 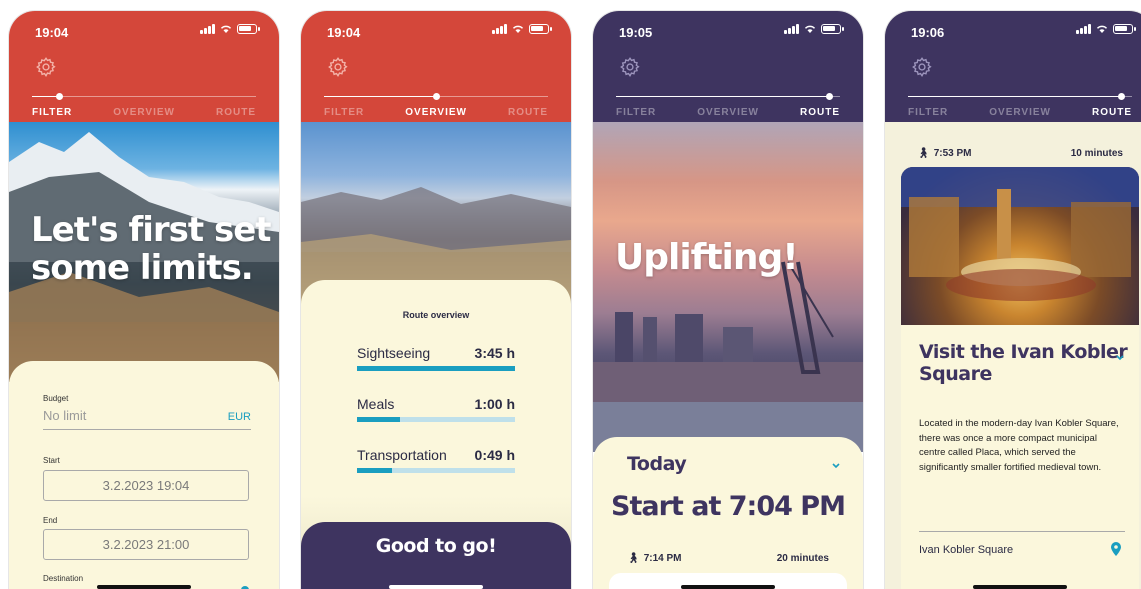 I want to click on status-time: 19:05, so click(x=636, y=32).